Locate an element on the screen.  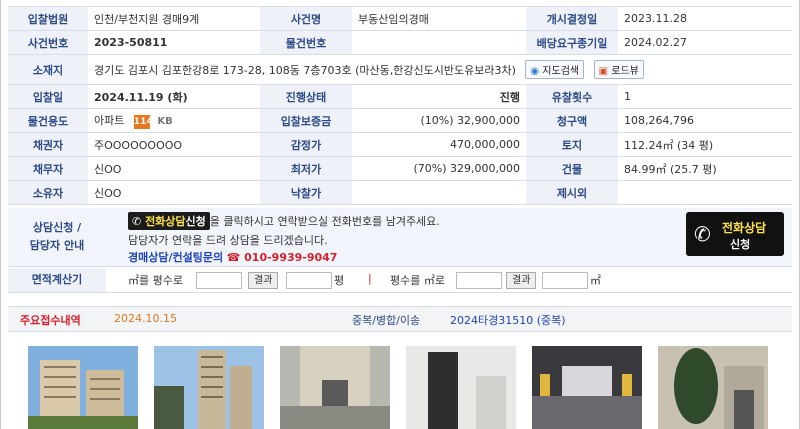
phone-consult-chip-suffix: 신청 is located at coordinates (195, 221).